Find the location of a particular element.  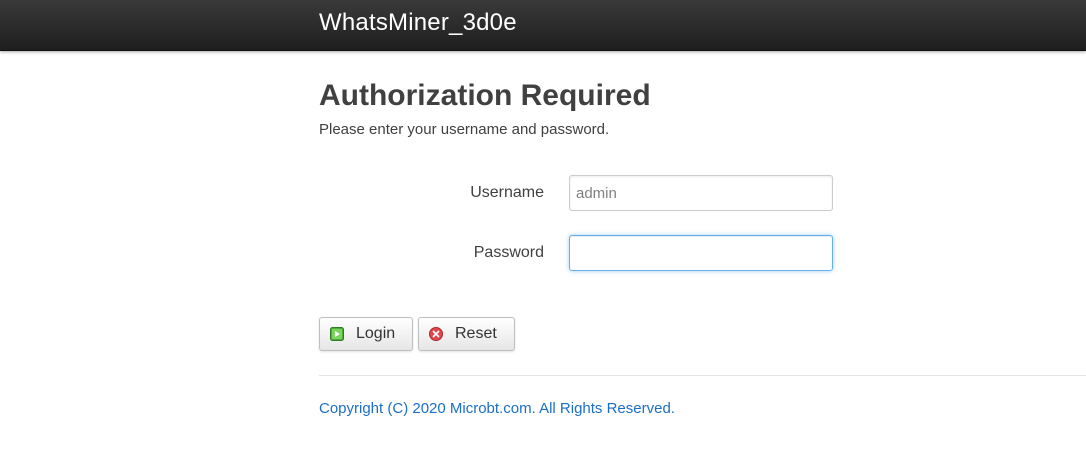

reset-icon is located at coordinates (436, 334).